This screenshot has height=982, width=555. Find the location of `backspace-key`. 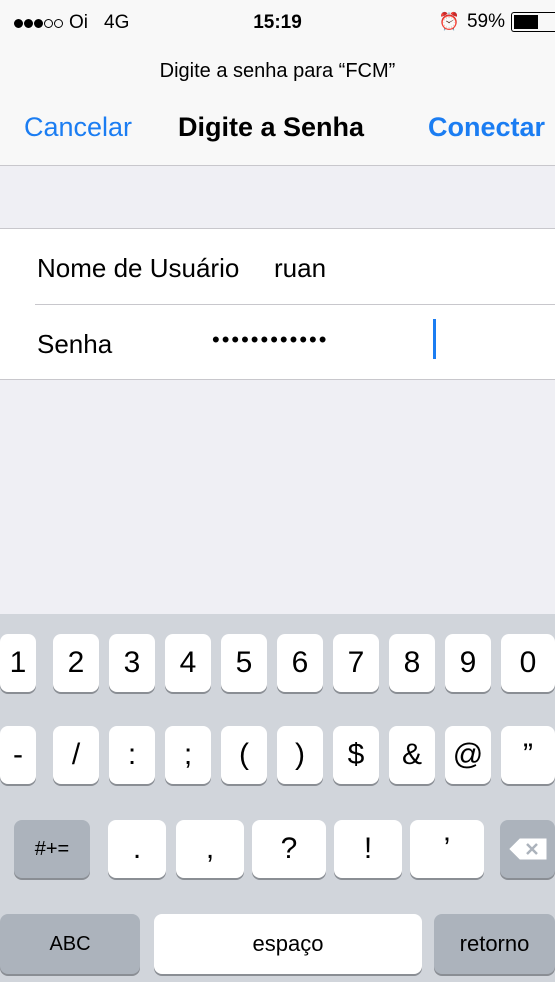

backspace-key is located at coordinates (527, 849).